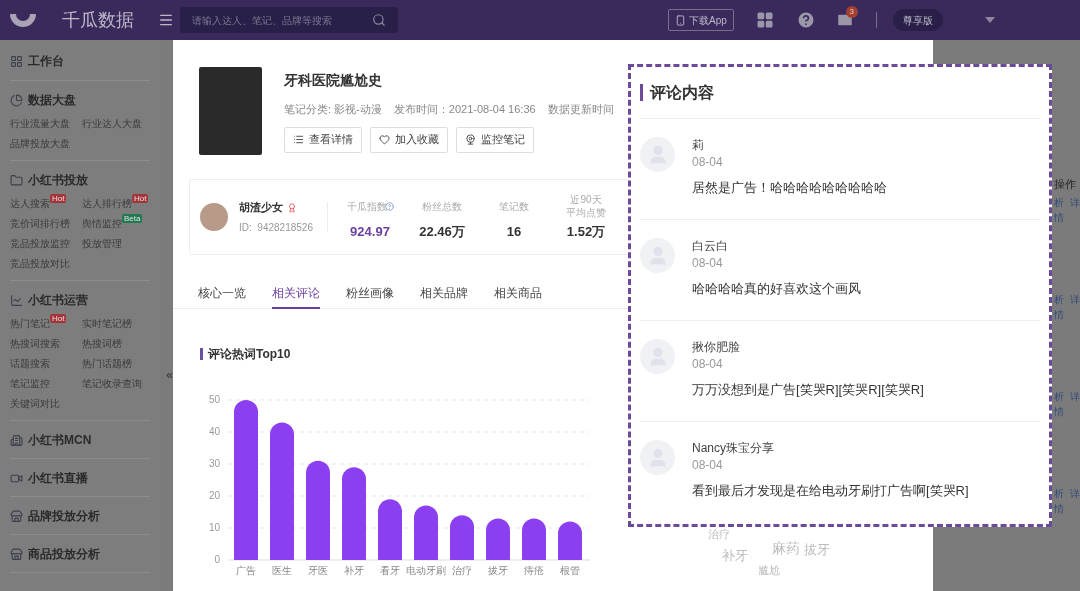 The image size is (1080, 591). I want to click on stat-value: 16, so click(514, 232).